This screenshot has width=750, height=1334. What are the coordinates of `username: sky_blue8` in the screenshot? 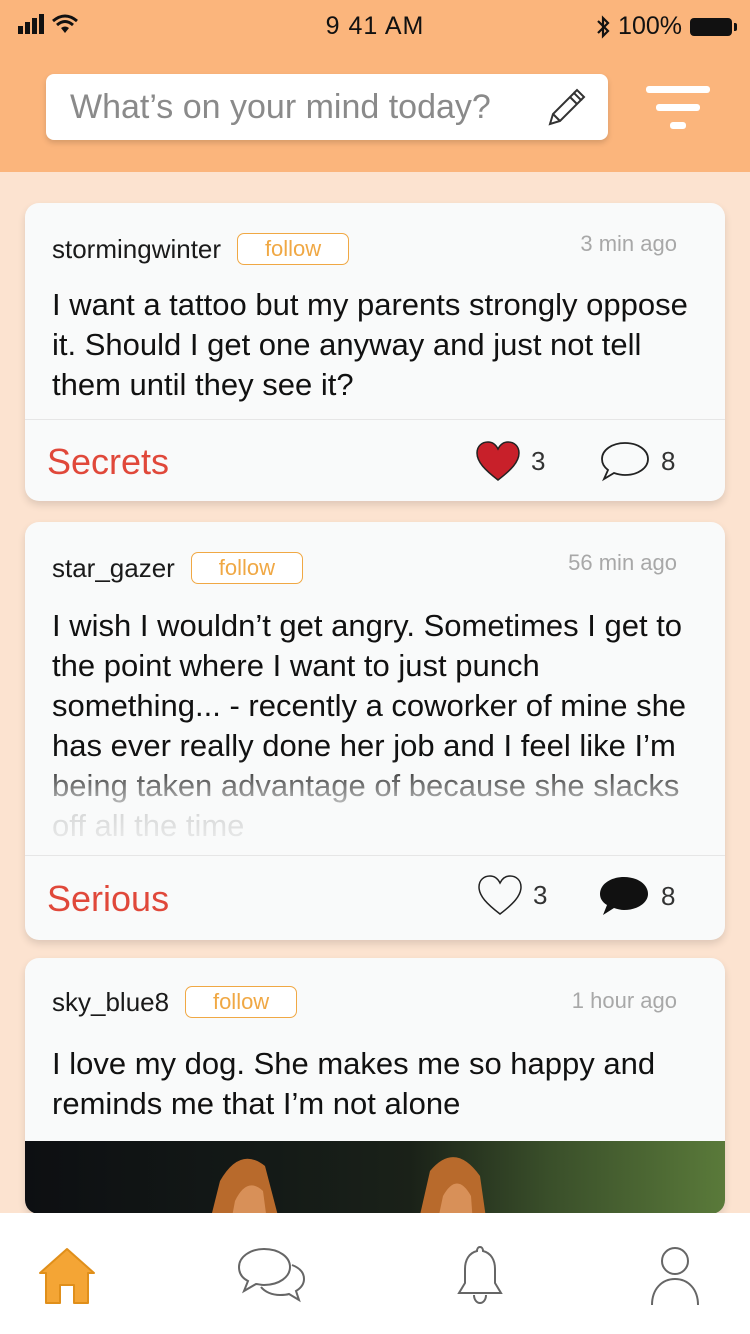 It's located at (110, 1002).